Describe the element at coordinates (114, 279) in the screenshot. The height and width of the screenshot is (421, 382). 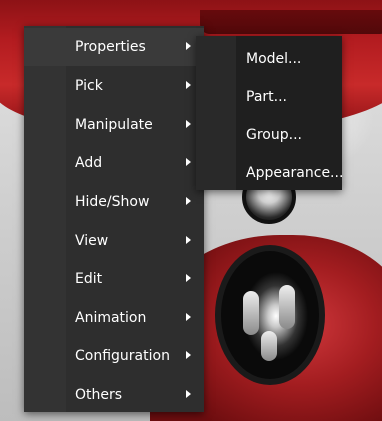
I see `menu-item-edit: Edit` at that location.